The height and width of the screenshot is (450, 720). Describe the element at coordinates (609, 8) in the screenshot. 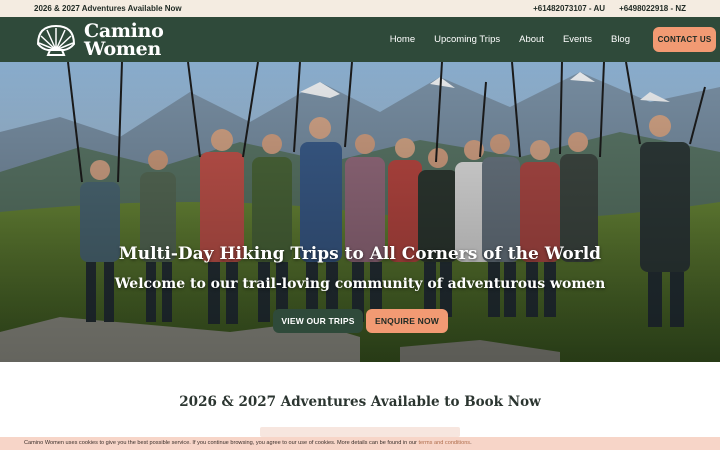

I see `phone-numbers: +61482073107 - AU +6498022918 - NZ` at that location.